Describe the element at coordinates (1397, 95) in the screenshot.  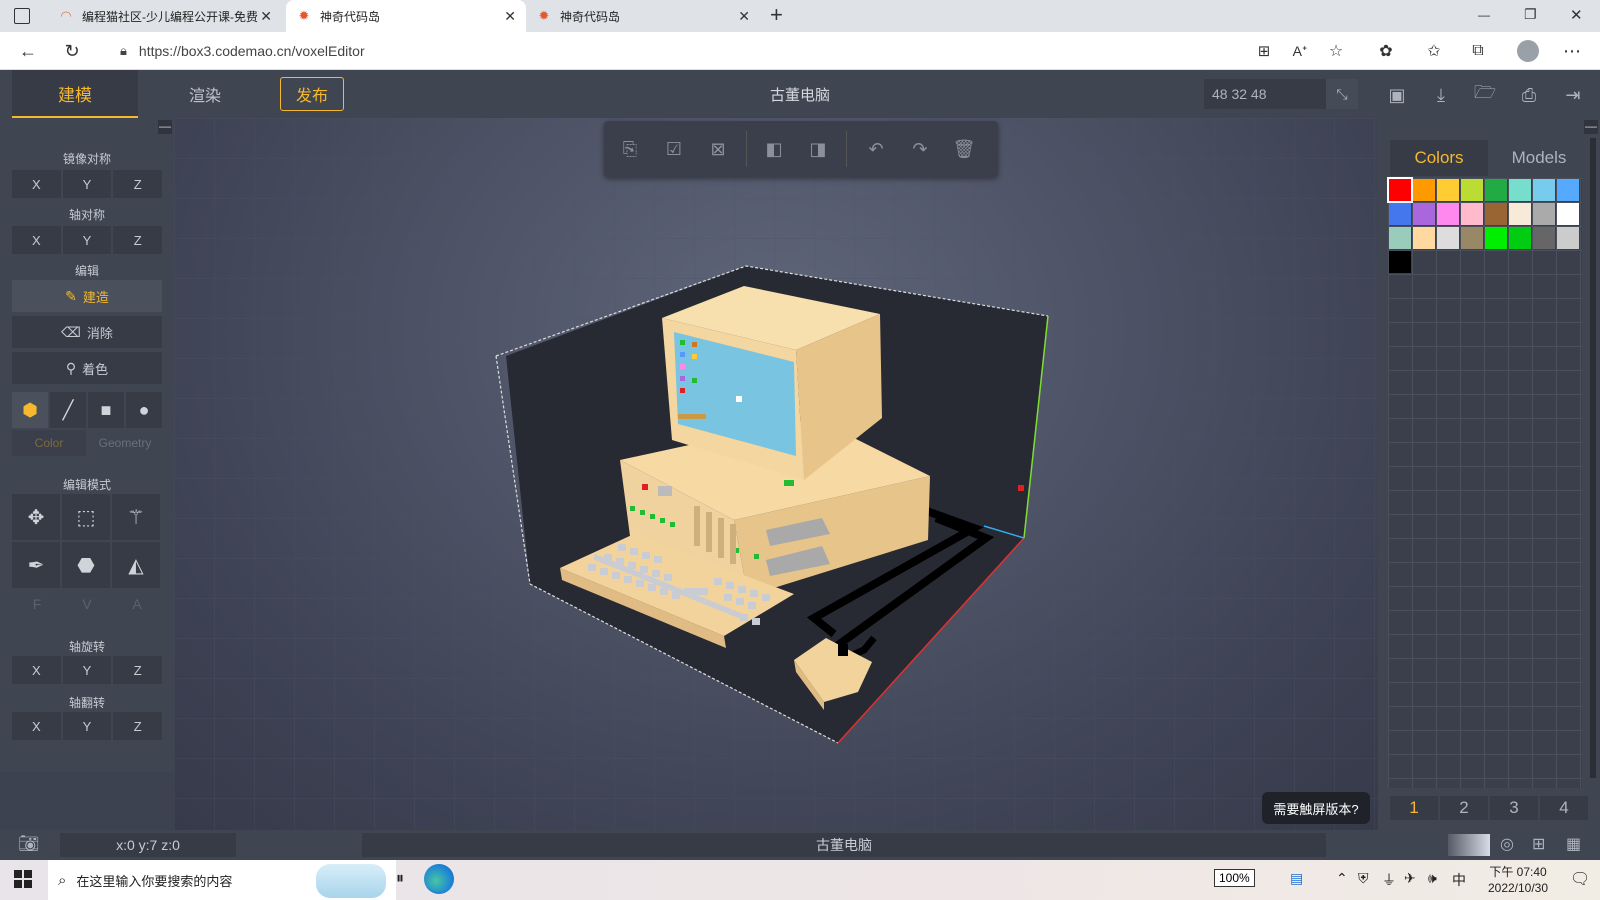
I see `save-icon: ▣` at that location.